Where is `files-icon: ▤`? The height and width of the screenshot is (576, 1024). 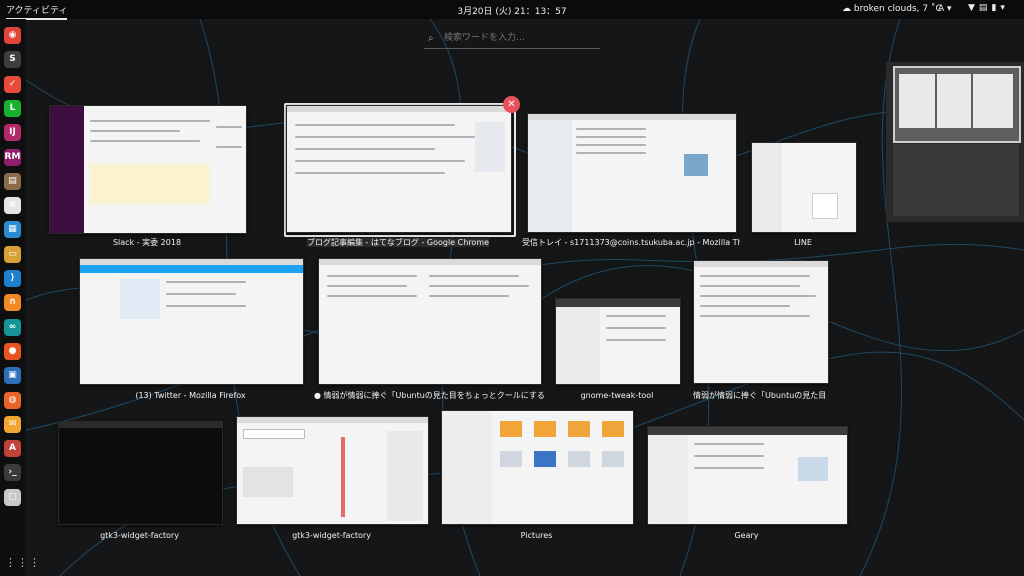 files-icon: ▤ is located at coordinates (12, 181).